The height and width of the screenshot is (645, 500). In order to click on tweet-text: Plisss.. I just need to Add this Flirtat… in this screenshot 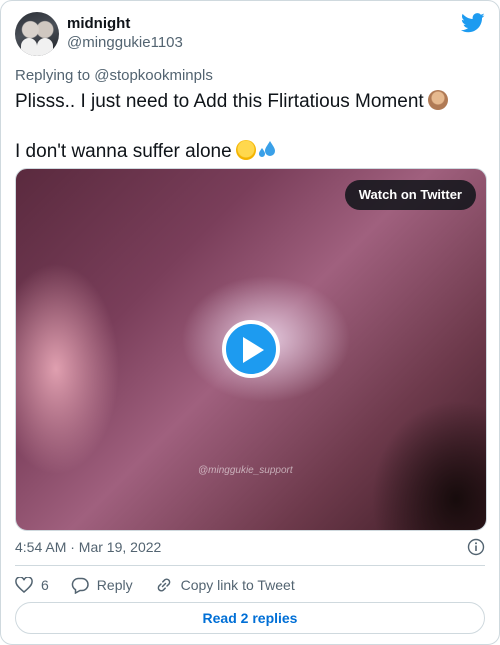, I will do `click(250, 126)`.